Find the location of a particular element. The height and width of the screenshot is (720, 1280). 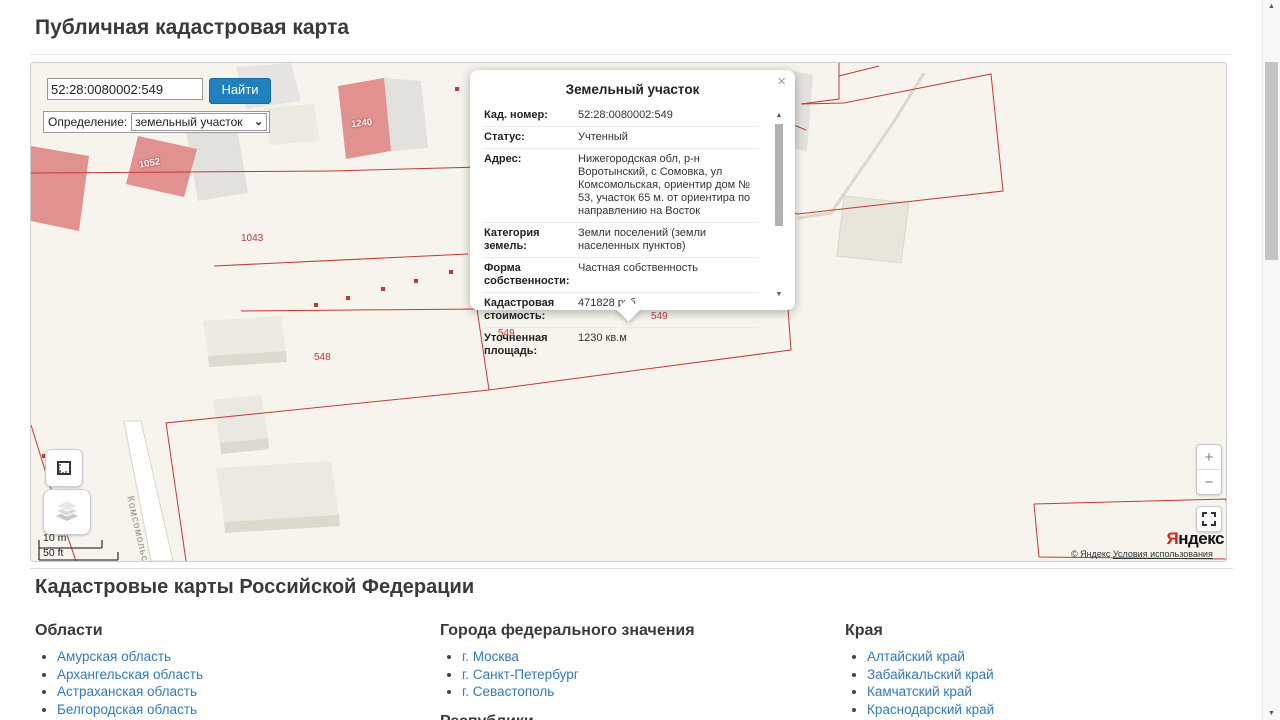

field-value: Частная собственность is located at coordinates (638, 268).